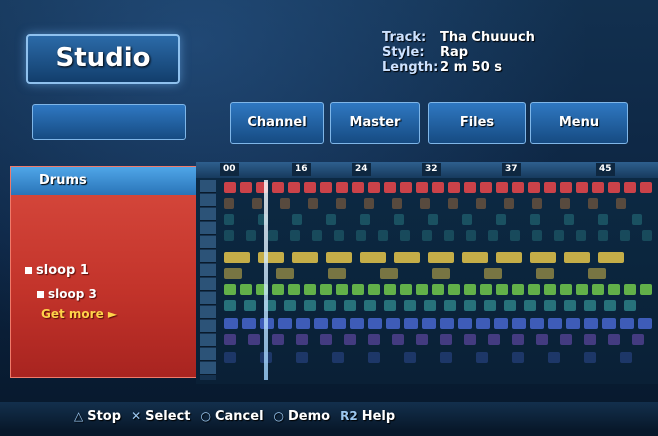 This screenshot has width=658, height=436. I want to click on tab-files: Files, so click(477, 123).